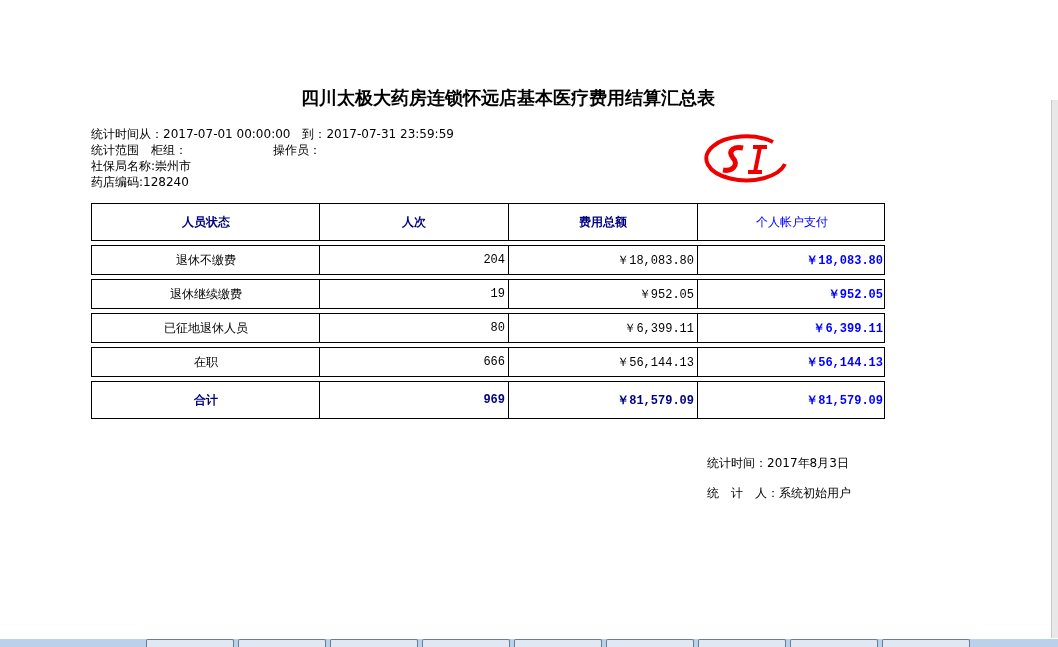 This screenshot has height=647, width=1058. What do you see at coordinates (413, 260) in the screenshot?
I see `table-cell: 204` at bounding box center [413, 260].